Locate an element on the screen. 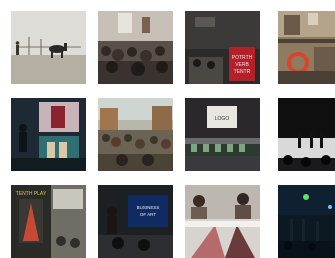 The height and width of the screenshot is (258, 335). gallery-photo-poster-theatre: TENTH PLAY is located at coordinates (48, 221).